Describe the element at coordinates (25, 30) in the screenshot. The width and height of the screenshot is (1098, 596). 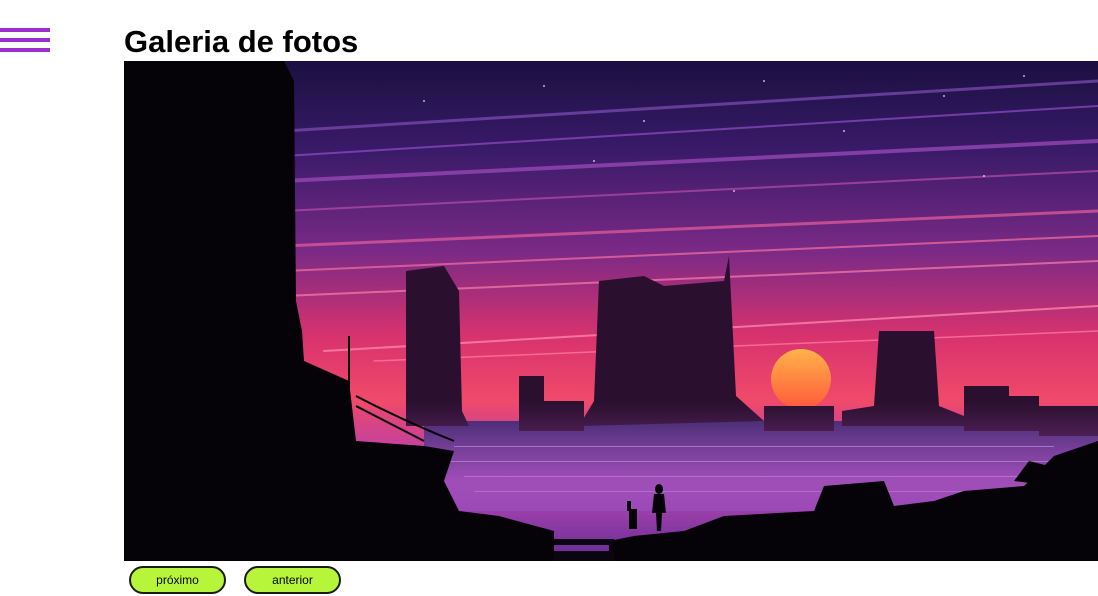
I see `menu-bar-top` at that location.